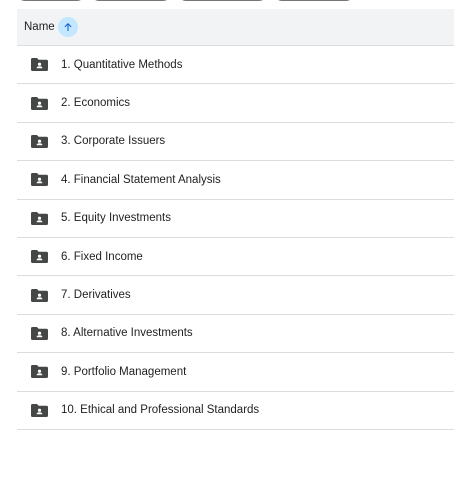 The height and width of the screenshot is (493, 454). Describe the element at coordinates (235, 372) in the screenshot. I see `folder-row: 9. Portfolio Management` at that location.